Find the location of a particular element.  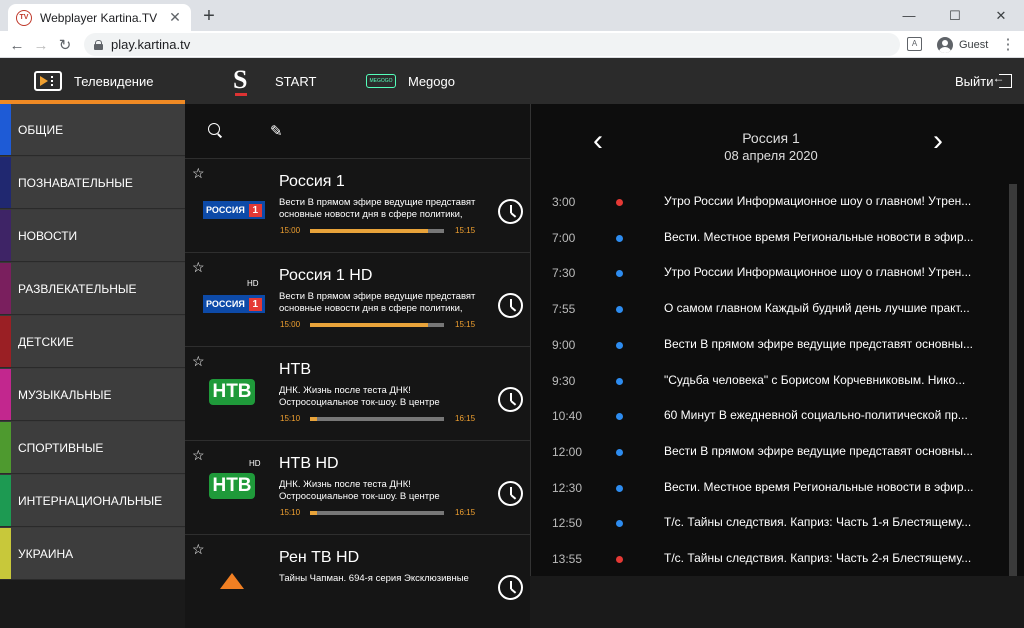

category-label: НОВОСТИ is located at coordinates (48, 235).